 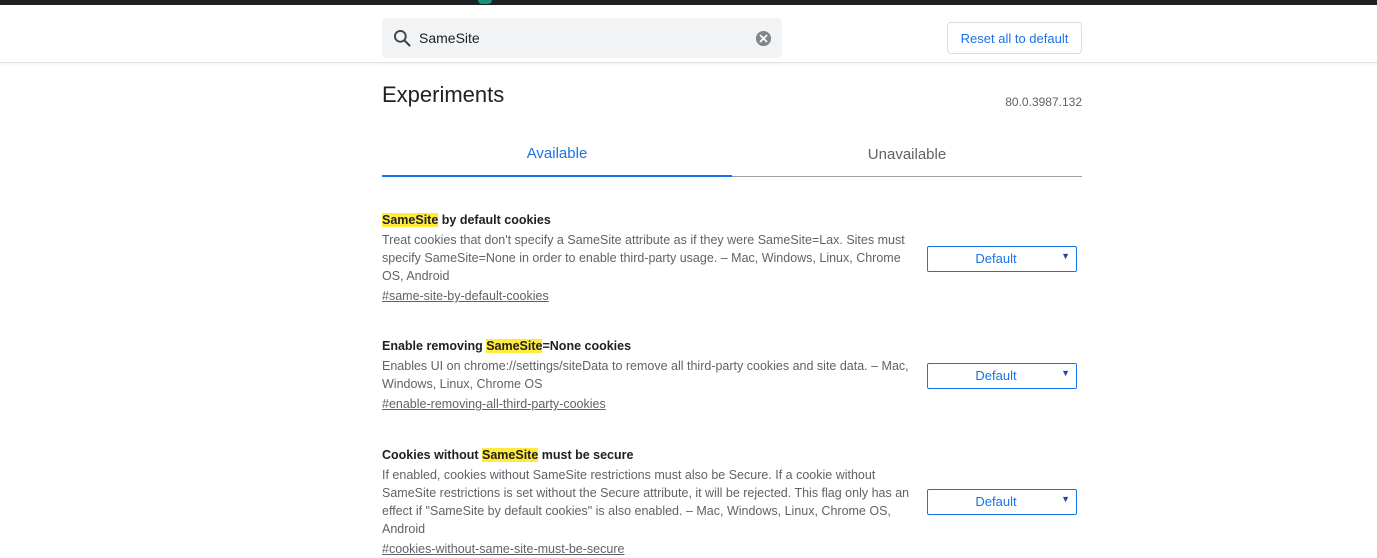 What do you see at coordinates (1043, 102) in the screenshot?
I see `version-label: 80.0.3987.132` at bounding box center [1043, 102].